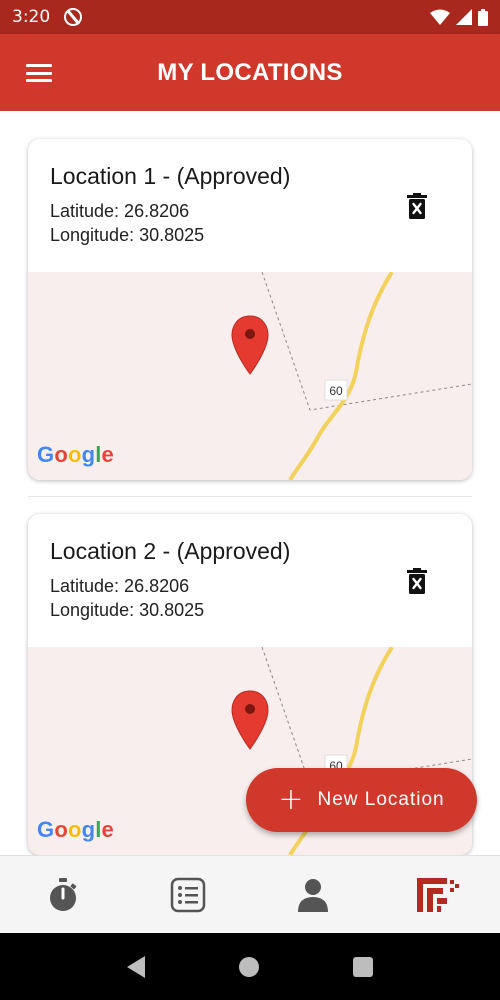 This screenshot has height=1000, width=500. I want to click on back-icon, so click(136, 966).